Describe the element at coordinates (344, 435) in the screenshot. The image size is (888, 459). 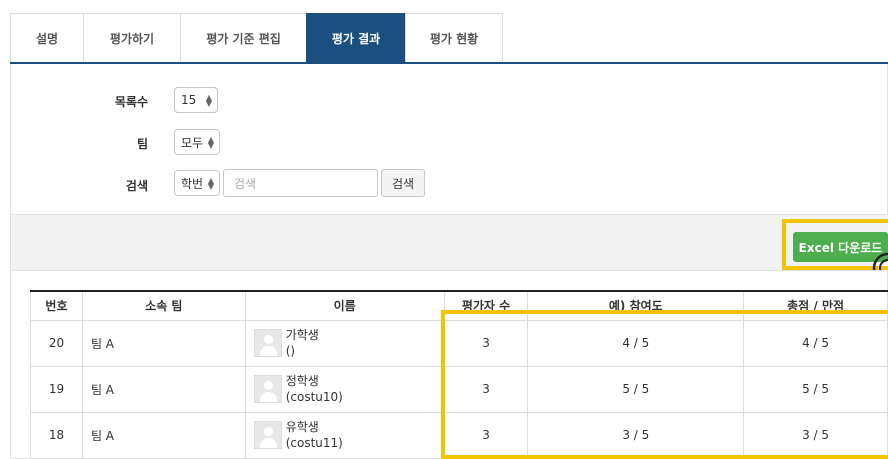
I see `row-name-cell: 유학생 (costu11)` at that location.